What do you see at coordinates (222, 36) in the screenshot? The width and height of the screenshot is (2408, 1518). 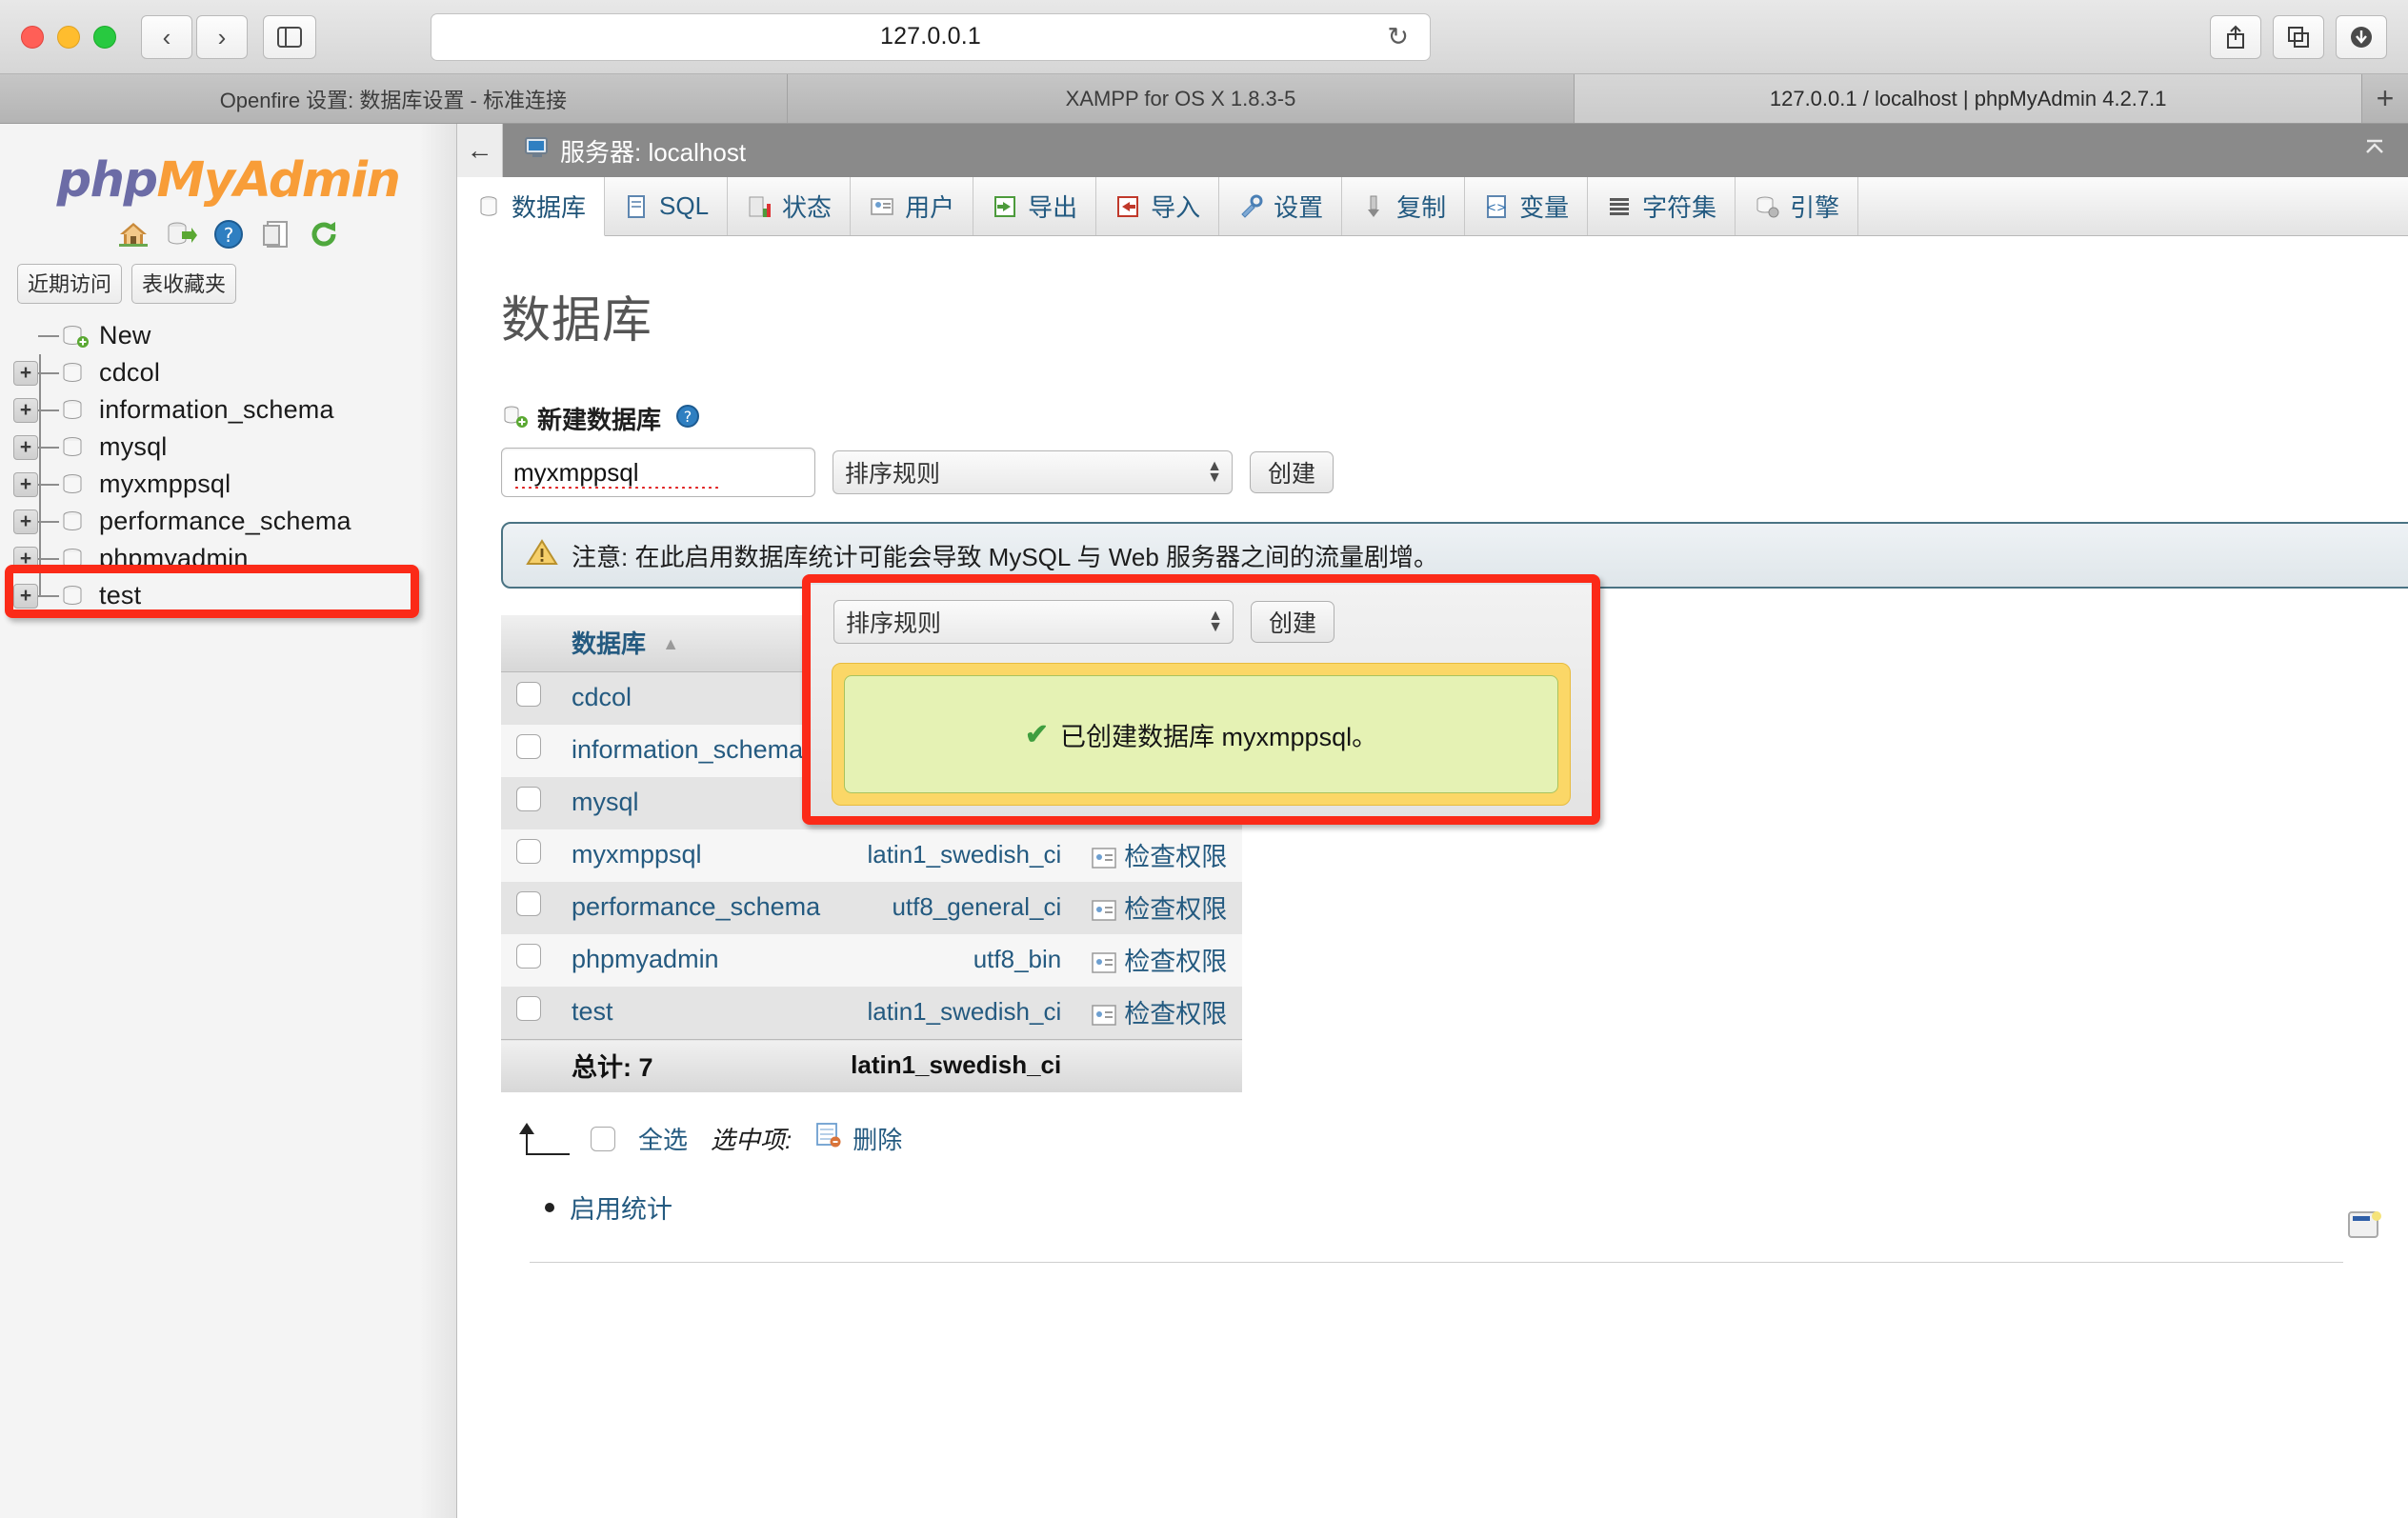 I see `forward-icon: ›` at bounding box center [222, 36].